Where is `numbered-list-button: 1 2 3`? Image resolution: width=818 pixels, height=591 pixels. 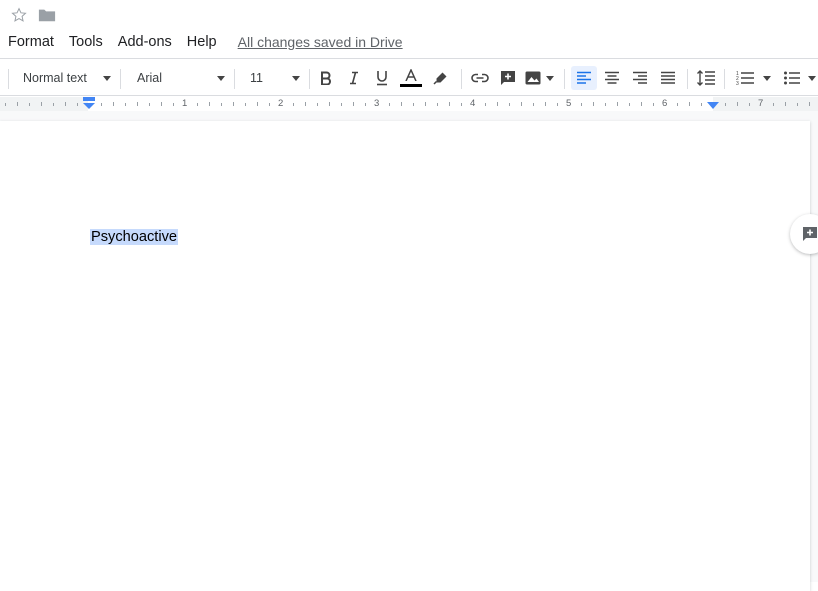
numbered-list-button: 1 2 3 is located at coordinates (753, 78).